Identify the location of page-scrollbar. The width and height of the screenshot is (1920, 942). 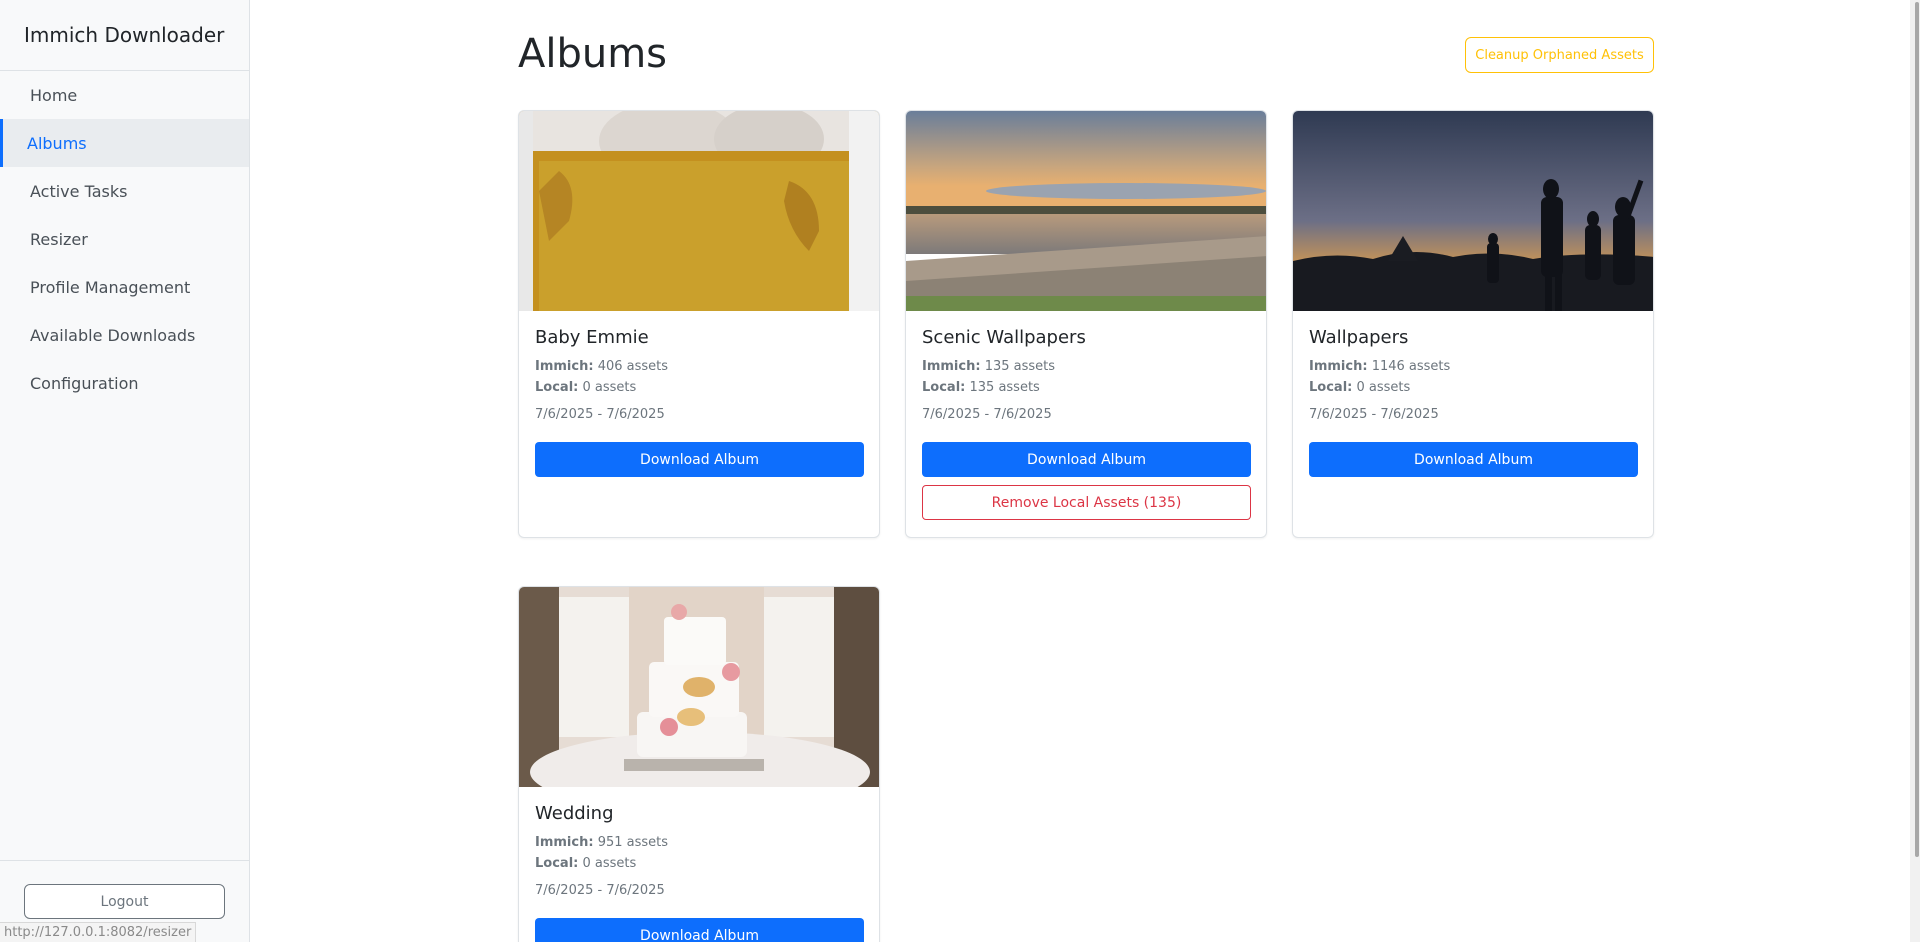
(1915, 471).